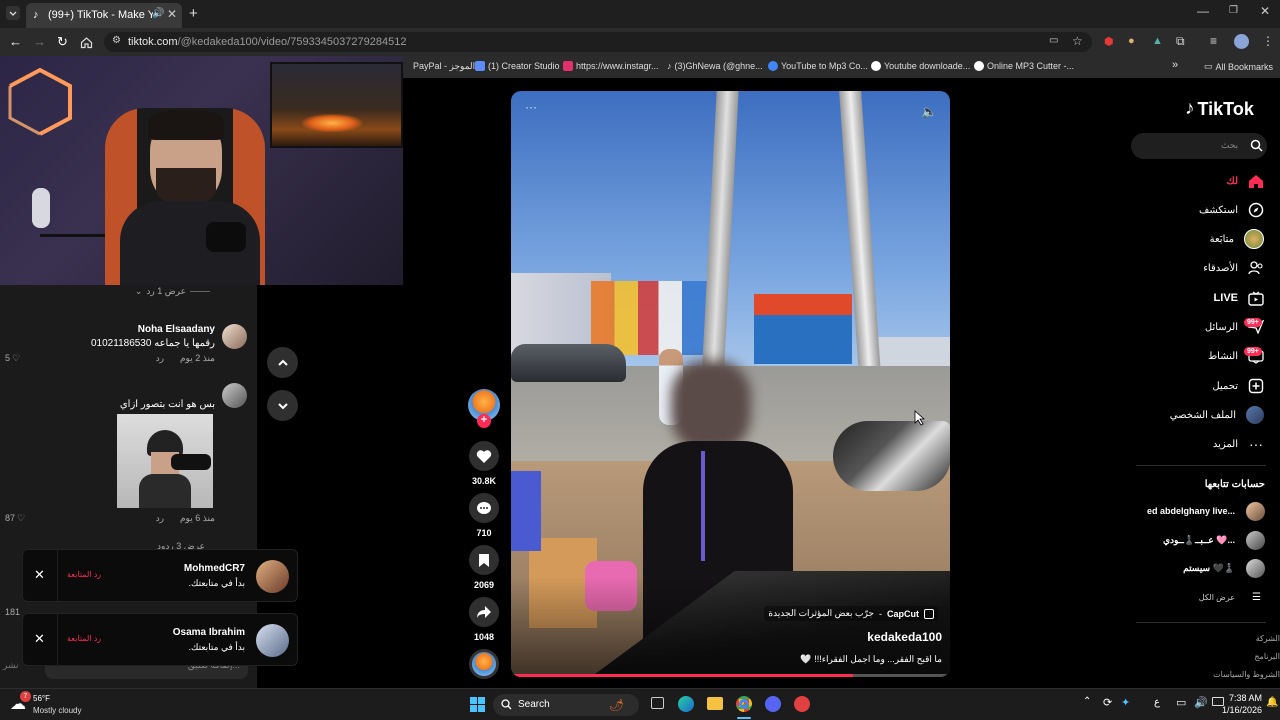  I want to click on tab-list-button, so click(13, 13).